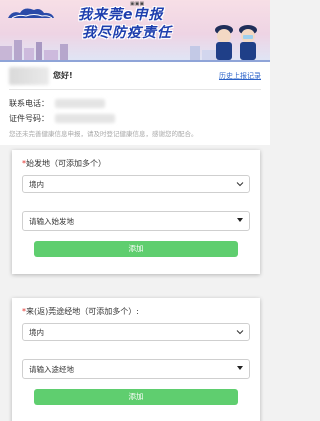  What do you see at coordinates (136, 332) in the screenshot?
I see `transit-region-select: 境内` at bounding box center [136, 332].